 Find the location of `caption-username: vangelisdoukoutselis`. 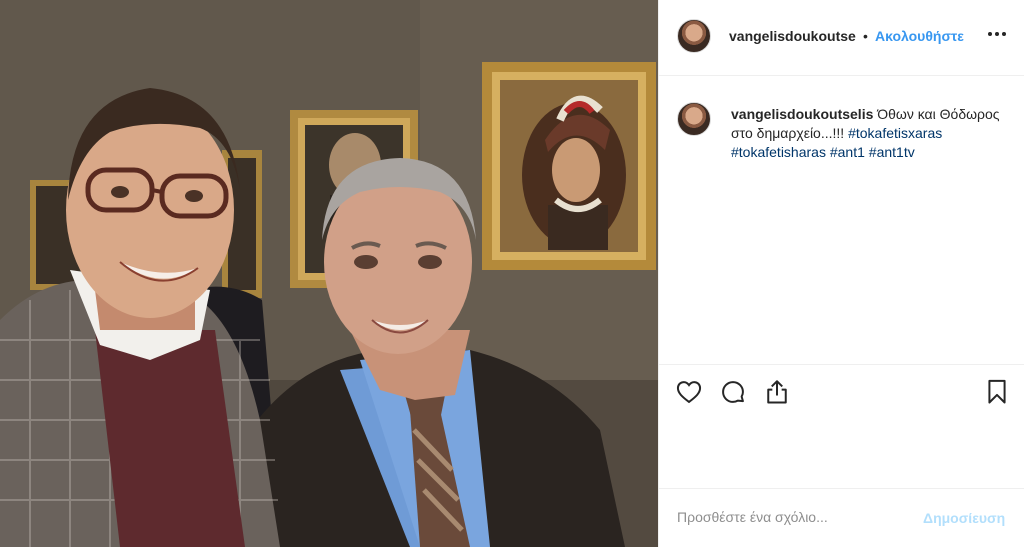

caption-username: vangelisdoukoutselis is located at coordinates (802, 114).